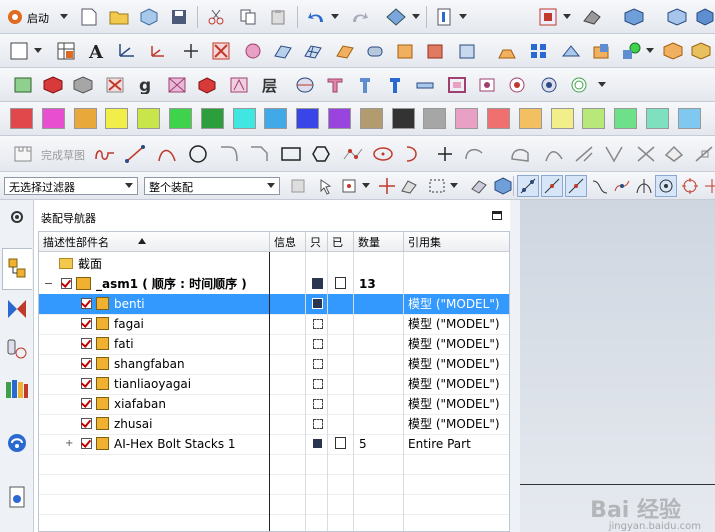  I want to click on undo-icon, so click(316, 17).